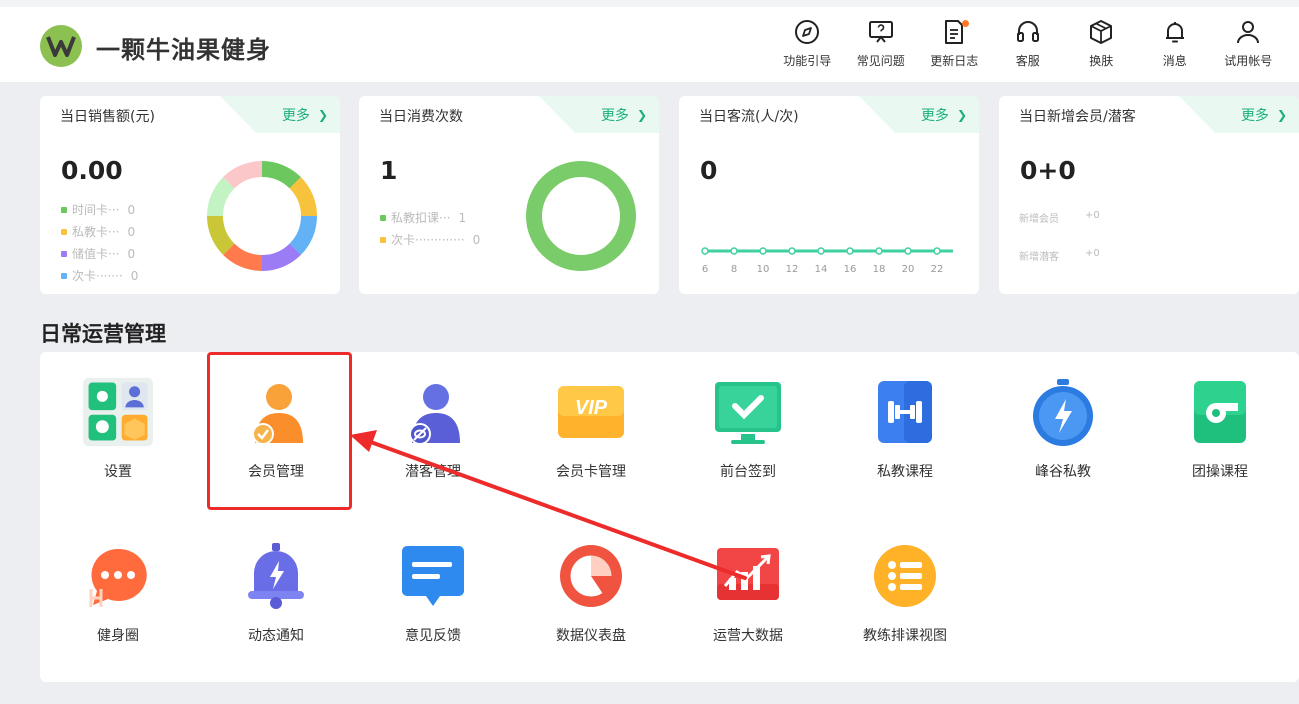 This screenshot has width=1299, height=704. What do you see at coordinates (1220, 412) in the screenshot?
I see `whistle-icon` at bounding box center [1220, 412].